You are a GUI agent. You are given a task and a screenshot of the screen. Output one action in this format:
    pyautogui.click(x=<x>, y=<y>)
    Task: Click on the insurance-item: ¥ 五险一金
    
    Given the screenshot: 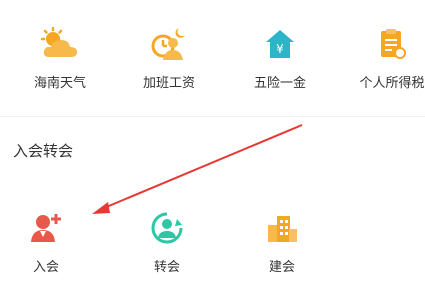 What is the action you would take?
    pyautogui.click(x=280, y=56)
    